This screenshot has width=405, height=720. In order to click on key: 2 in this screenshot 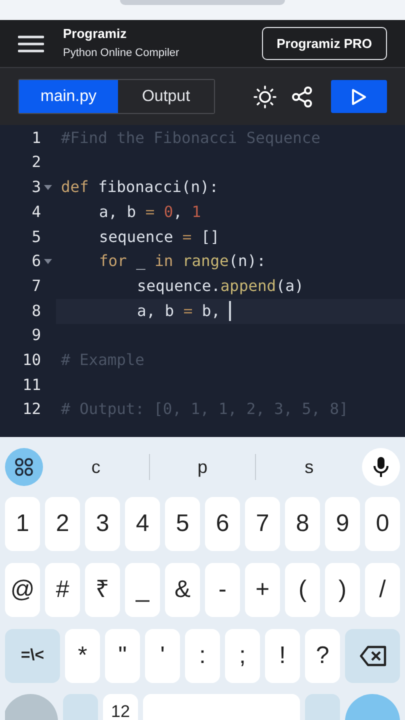, I will do `click(62, 524)`.